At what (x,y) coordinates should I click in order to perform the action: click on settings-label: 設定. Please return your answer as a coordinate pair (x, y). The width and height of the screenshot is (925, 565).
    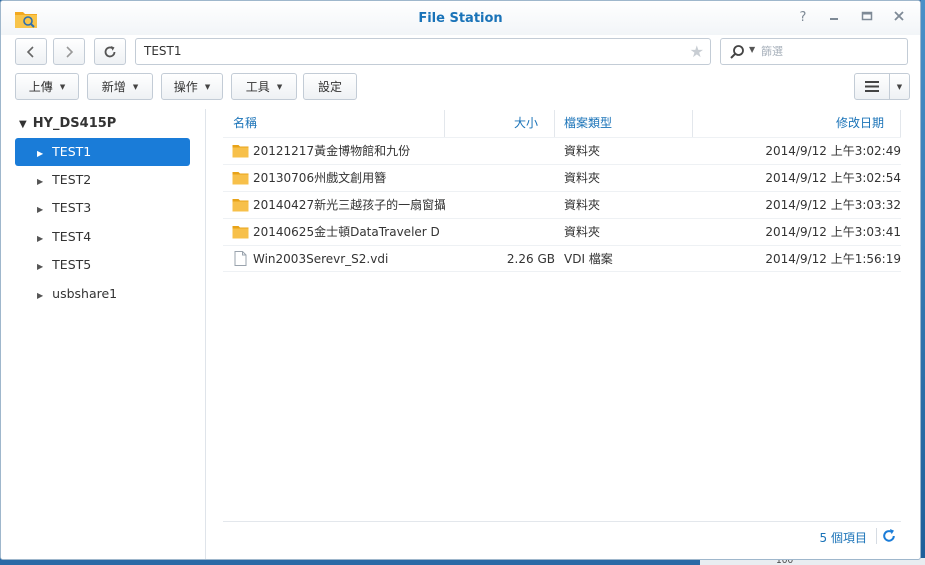
    Looking at the image, I should click on (329, 87).